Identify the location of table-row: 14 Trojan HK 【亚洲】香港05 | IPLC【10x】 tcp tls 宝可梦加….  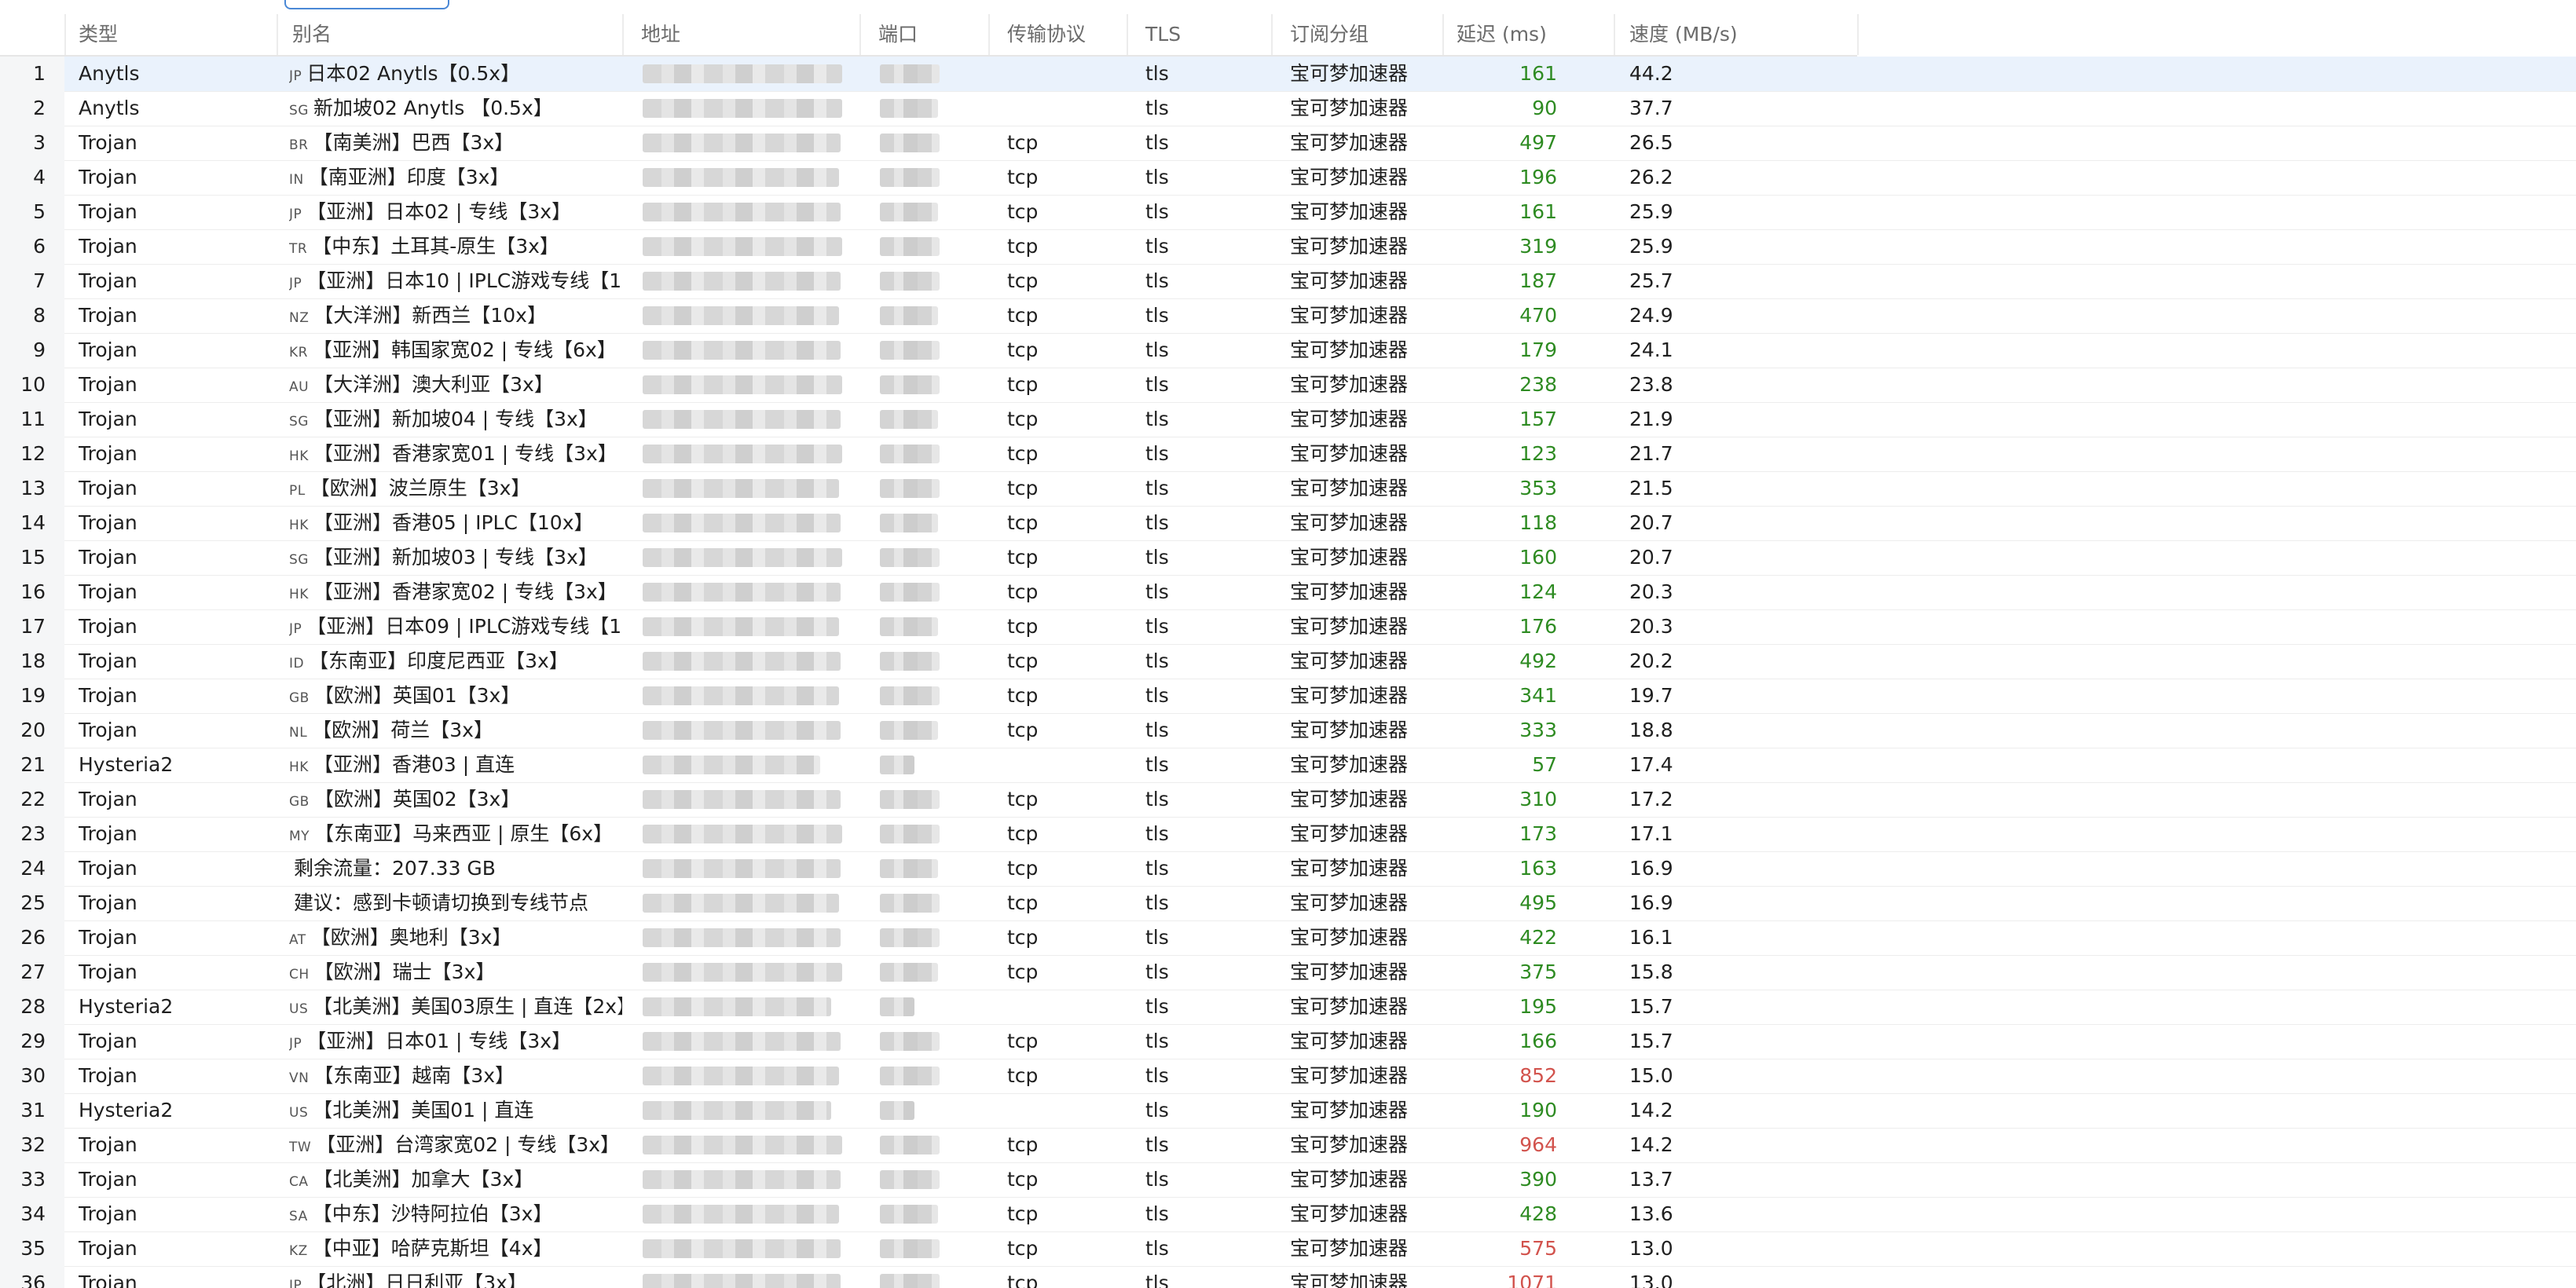
(1288, 523).